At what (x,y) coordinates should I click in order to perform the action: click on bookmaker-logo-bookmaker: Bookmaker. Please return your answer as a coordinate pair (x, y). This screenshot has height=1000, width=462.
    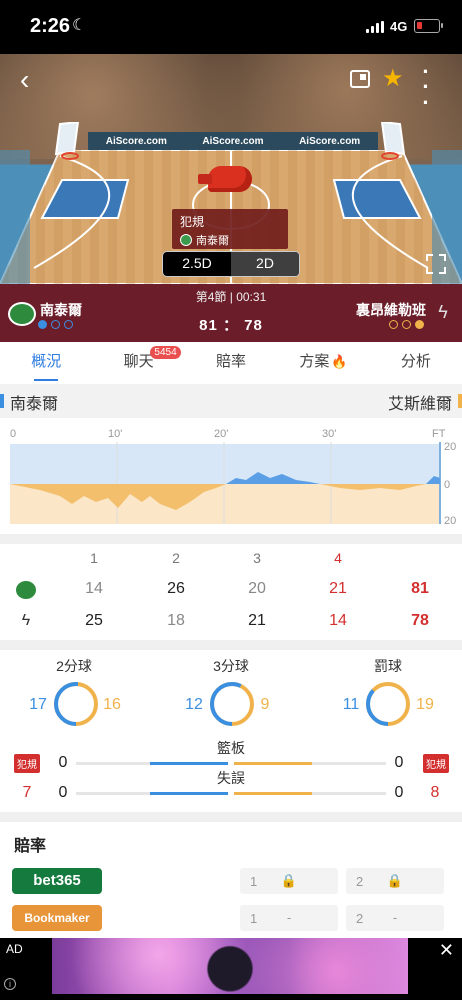
    Looking at the image, I should click on (57, 918).